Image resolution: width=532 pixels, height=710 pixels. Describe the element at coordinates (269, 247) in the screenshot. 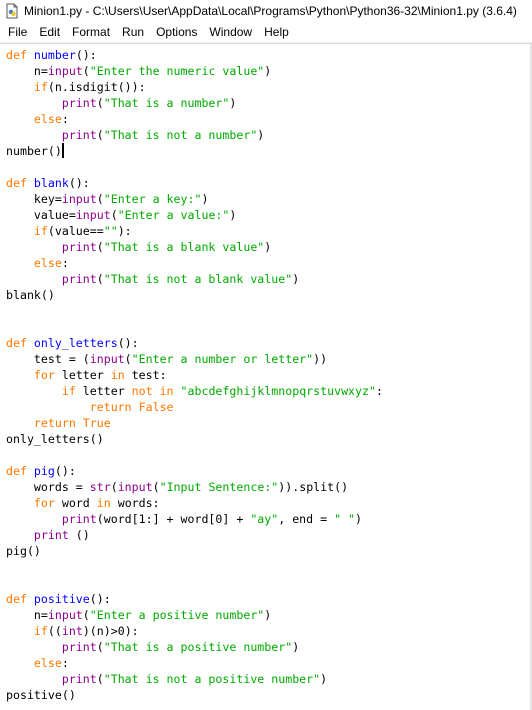

I see `code-line: print("That is a blank value")` at that location.